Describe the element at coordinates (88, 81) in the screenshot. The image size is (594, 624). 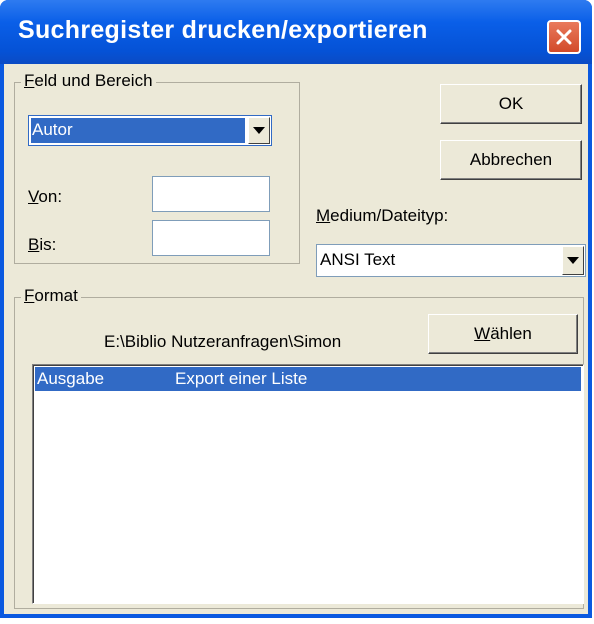
I see `field-range-group-label: Feld und Bereich` at that location.